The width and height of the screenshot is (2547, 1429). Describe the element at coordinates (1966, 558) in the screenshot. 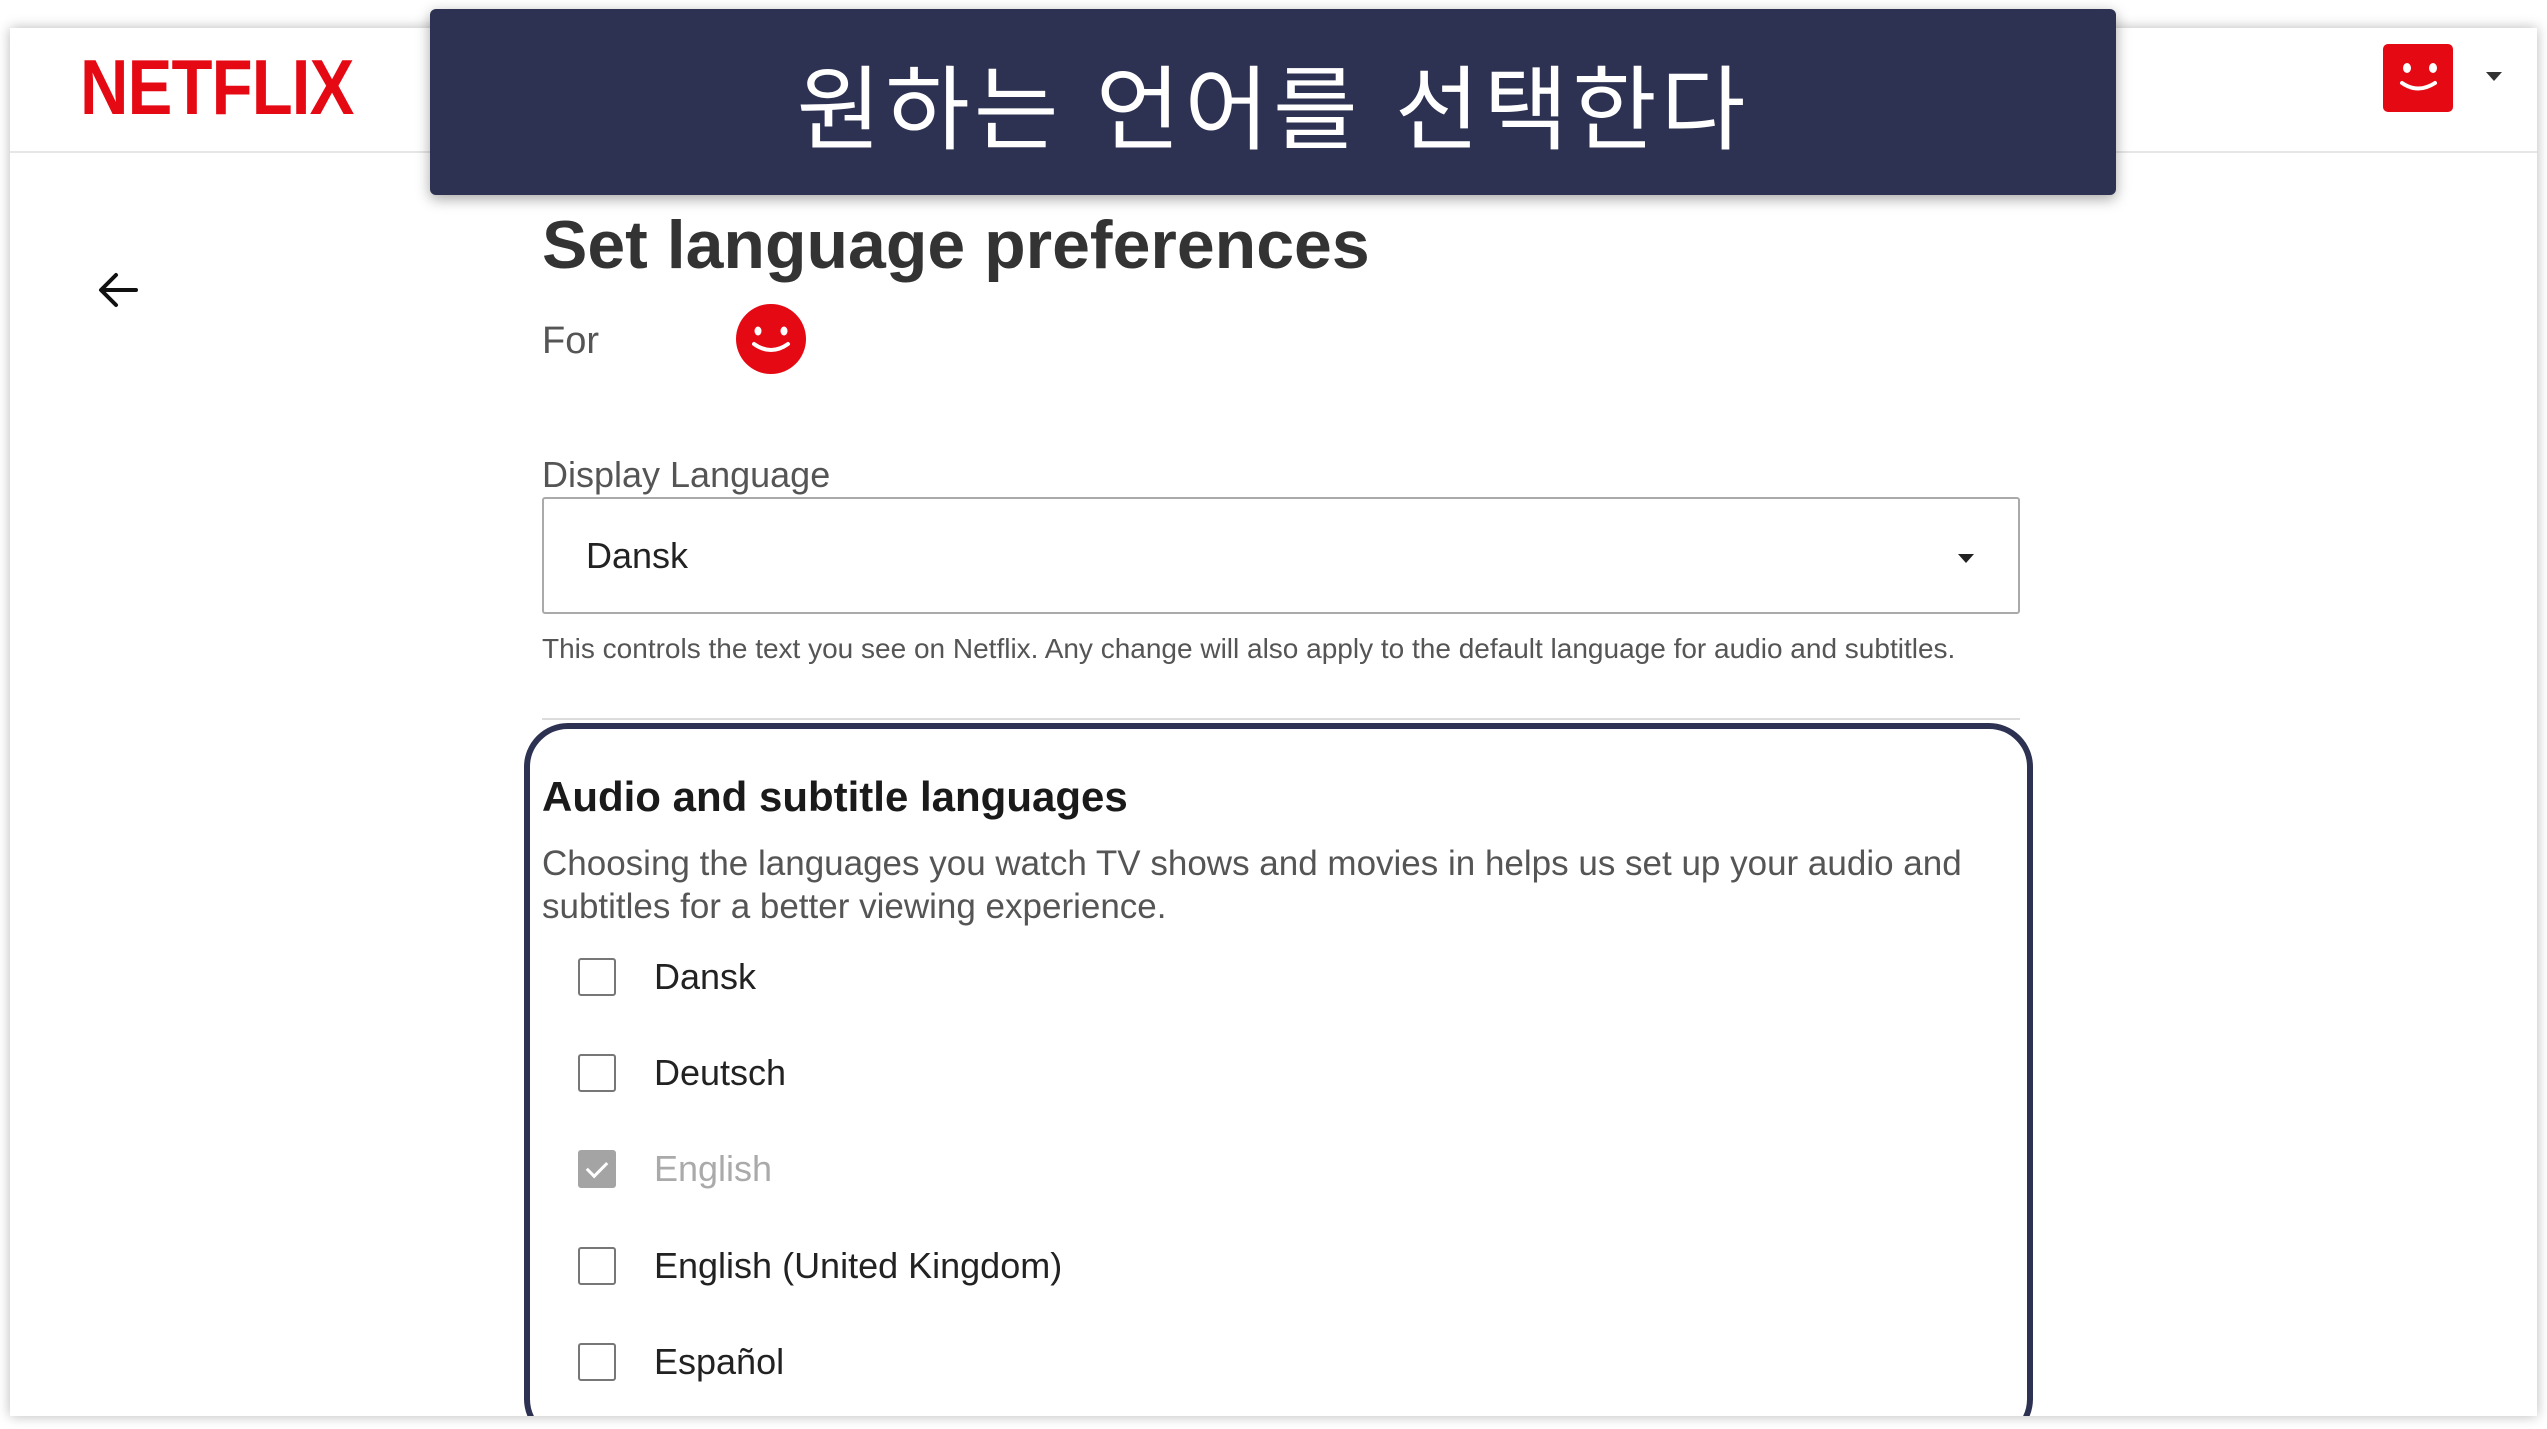

I see `chevron-down-icon` at that location.